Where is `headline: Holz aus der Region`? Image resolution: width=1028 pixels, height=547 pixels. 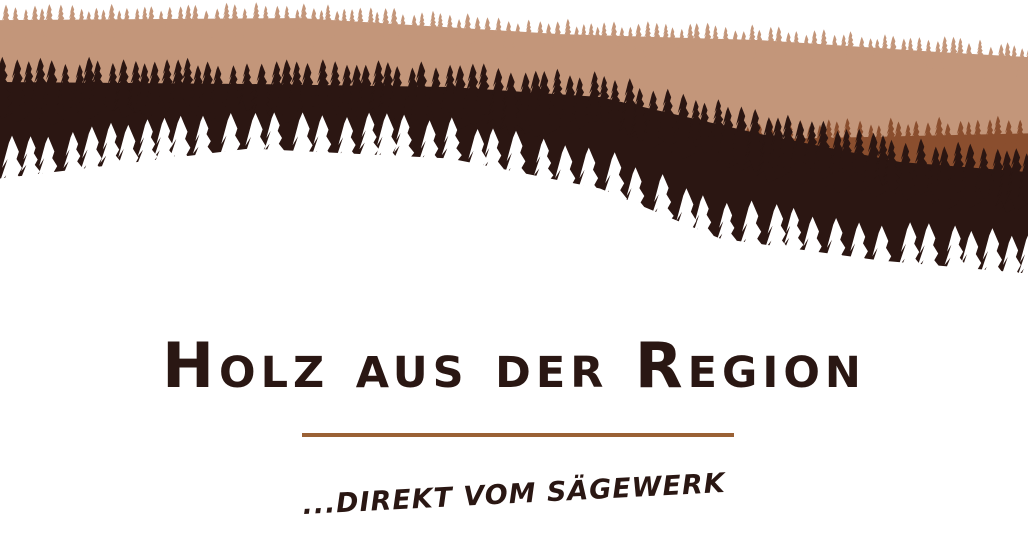 headline: Holz aus der Region is located at coordinates (514, 366).